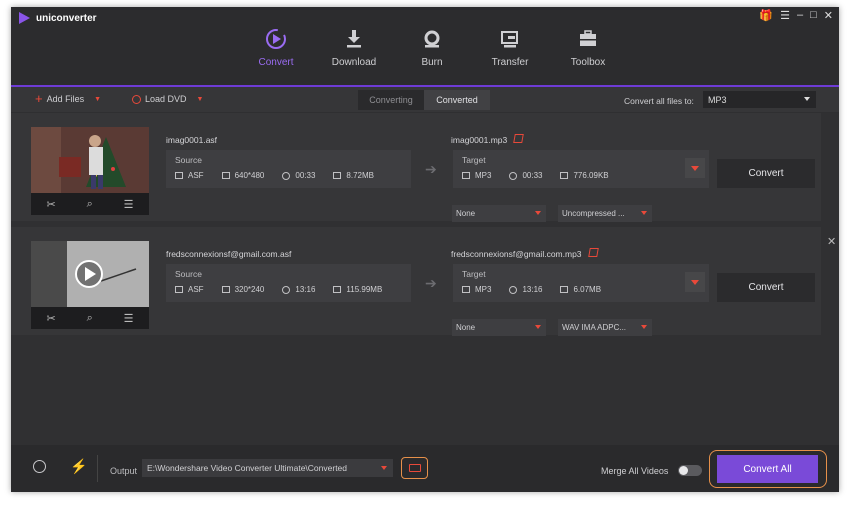  I want to click on toolbox-icon, so click(588, 38).